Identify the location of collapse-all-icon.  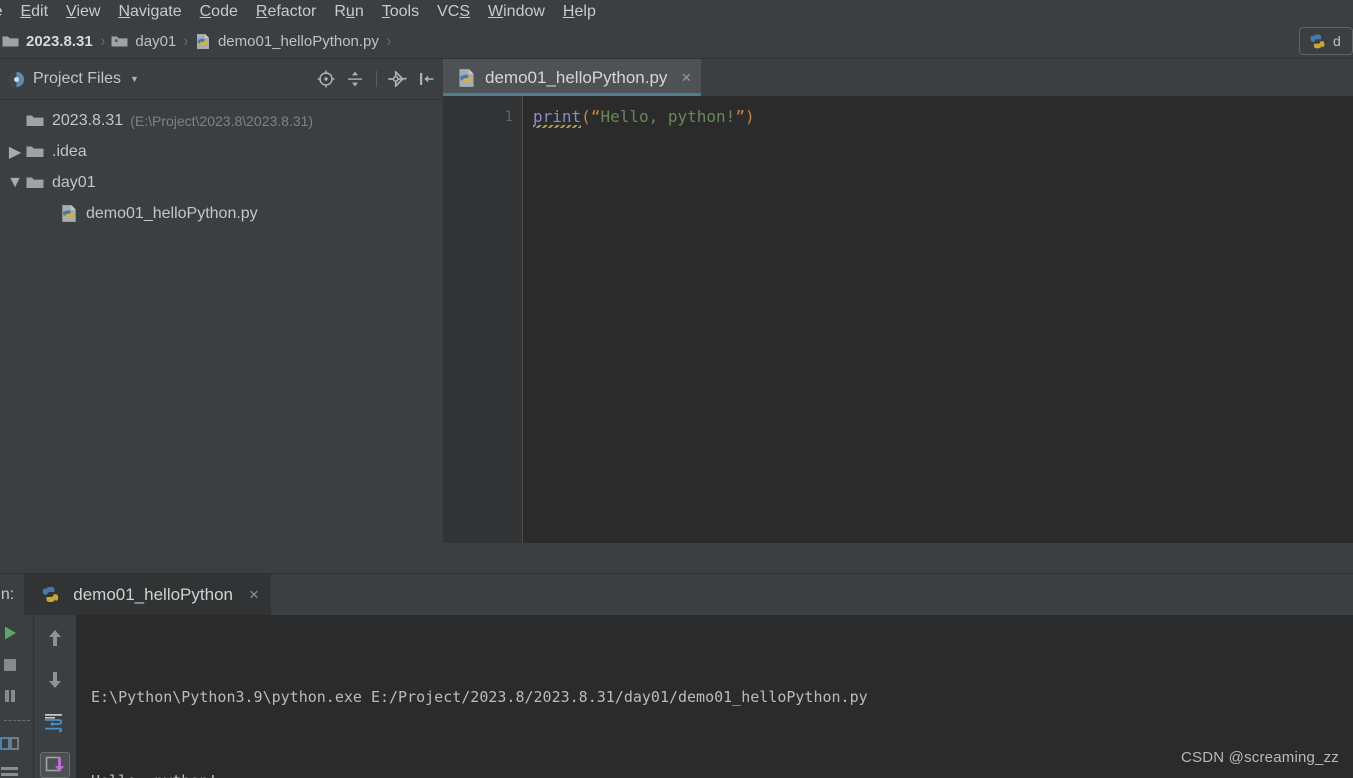
(355, 79).